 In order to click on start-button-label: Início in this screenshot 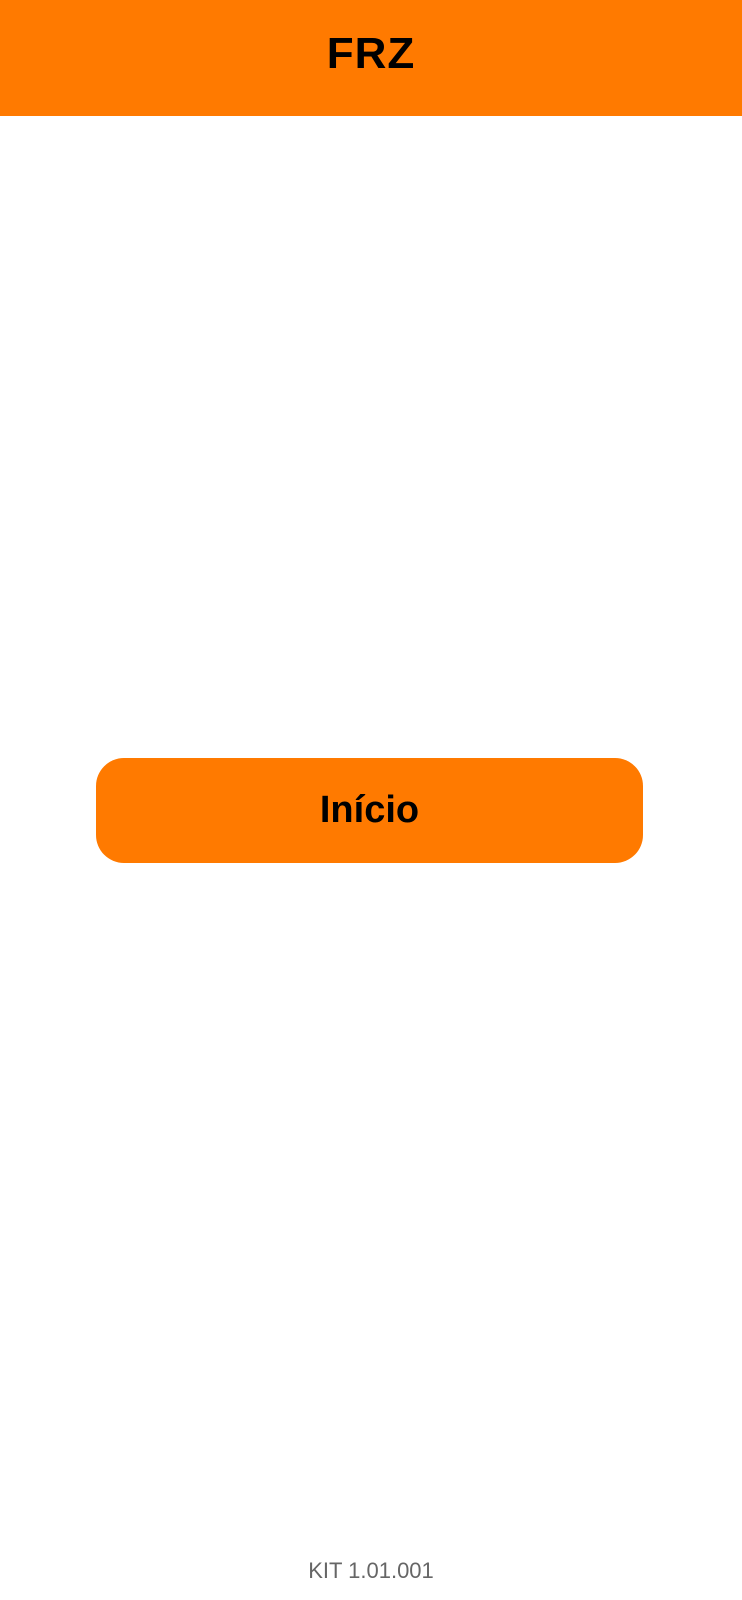, I will do `click(369, 810)`.